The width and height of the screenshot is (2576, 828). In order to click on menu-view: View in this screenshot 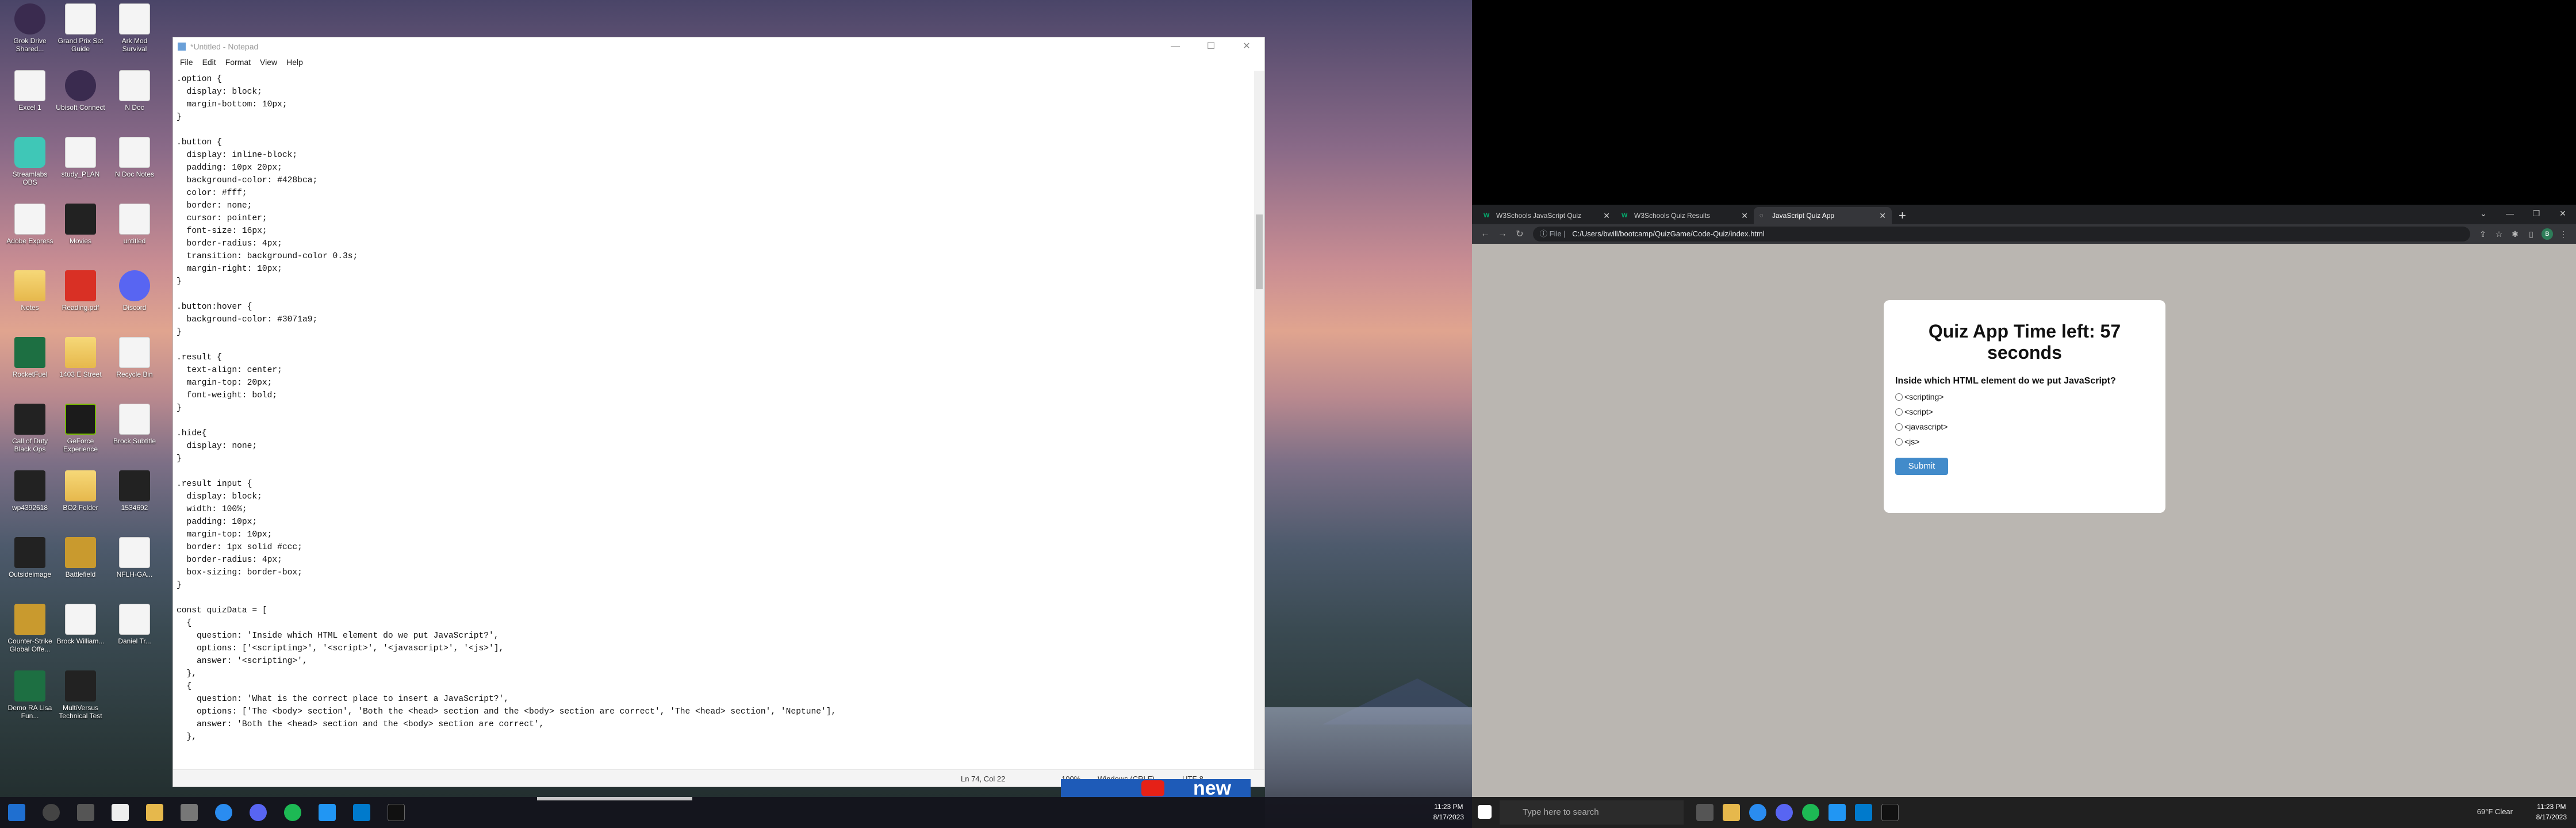, I will do `click(268, 62)`.